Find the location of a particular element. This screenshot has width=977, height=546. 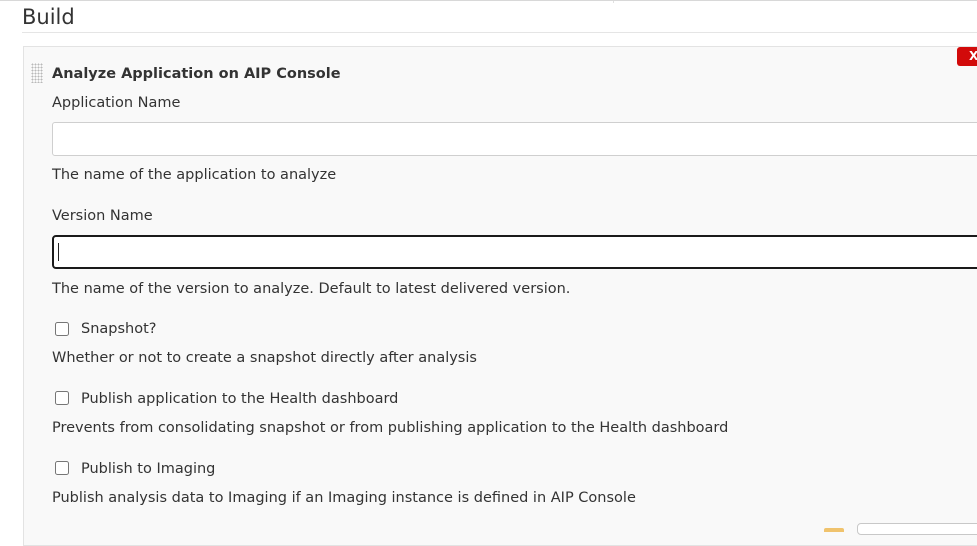

help-icon-partial is located at coordinates (834, 530).